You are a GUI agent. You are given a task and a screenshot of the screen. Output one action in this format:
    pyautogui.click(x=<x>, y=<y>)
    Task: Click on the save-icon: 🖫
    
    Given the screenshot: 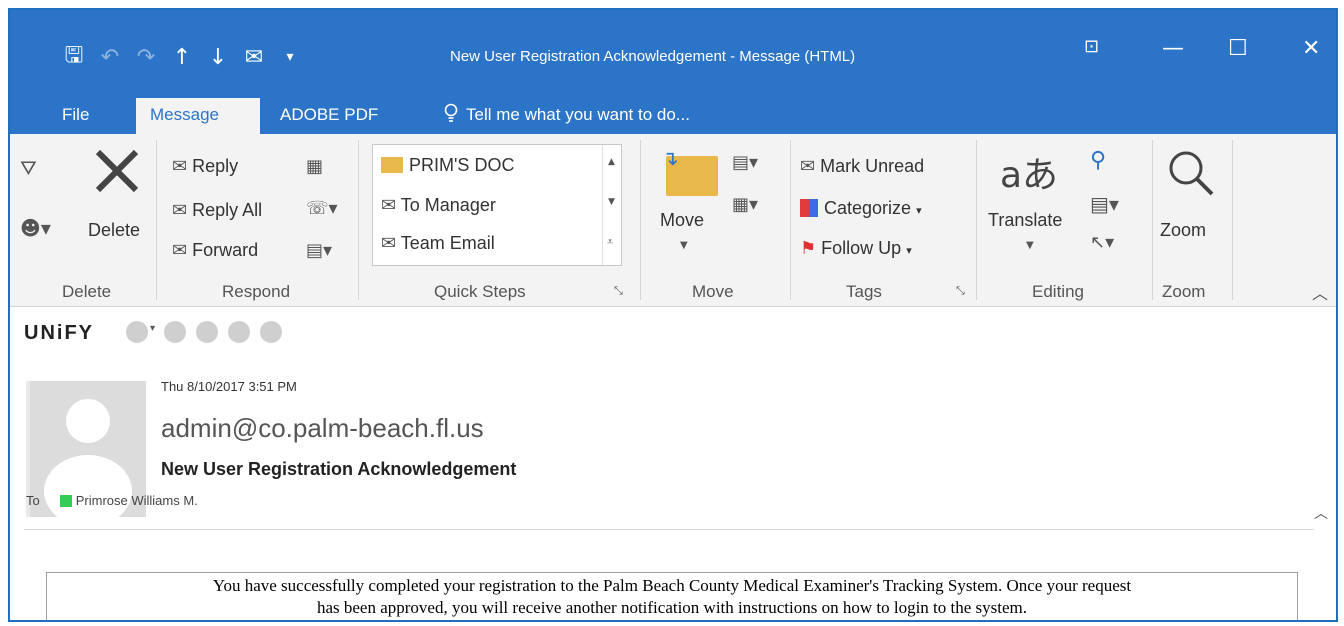 What is the action you would take?
    pyautogui.click(x=74, y=57)
    